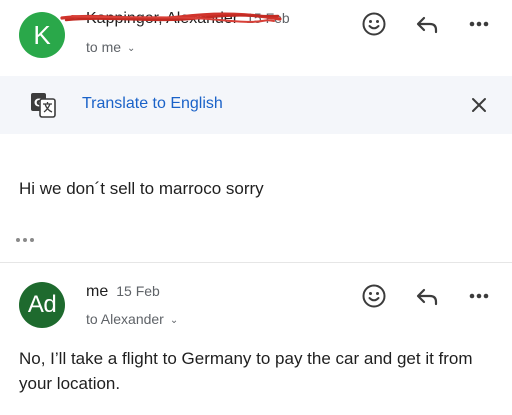 This screenshot has width=512, height=415. What do you see at coordinates (152, 104) in the screenshot?
I see `translate-link: Translate to English` at bounding box center [152, 104].